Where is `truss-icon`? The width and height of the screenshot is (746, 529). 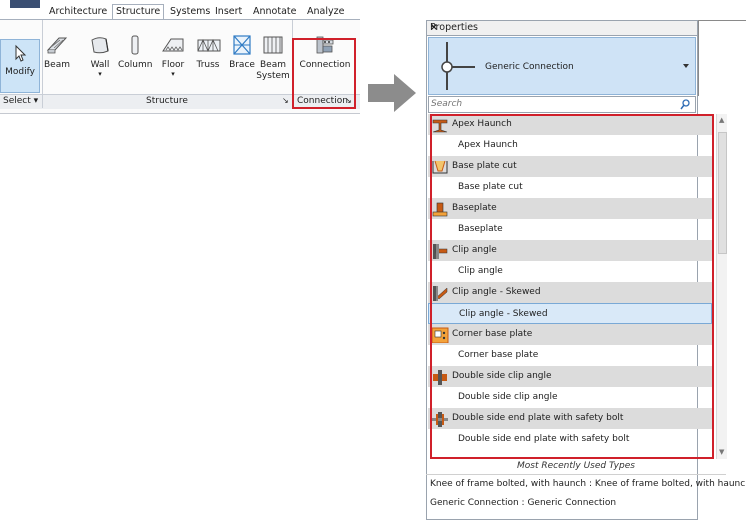
truss-icon is located at coordinates (209, 45).